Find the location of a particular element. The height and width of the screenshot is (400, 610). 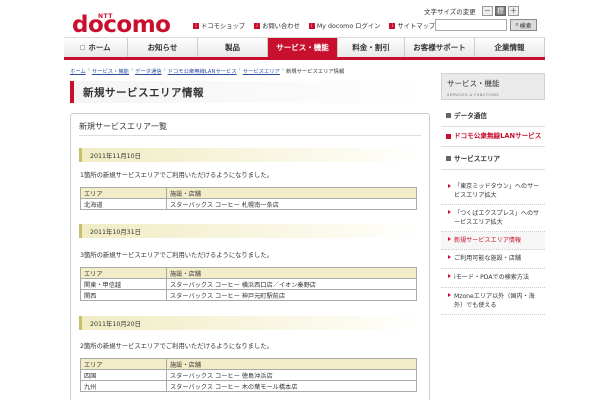

link-sitemap: i サイトマップ is located at coordinates (412, 25).